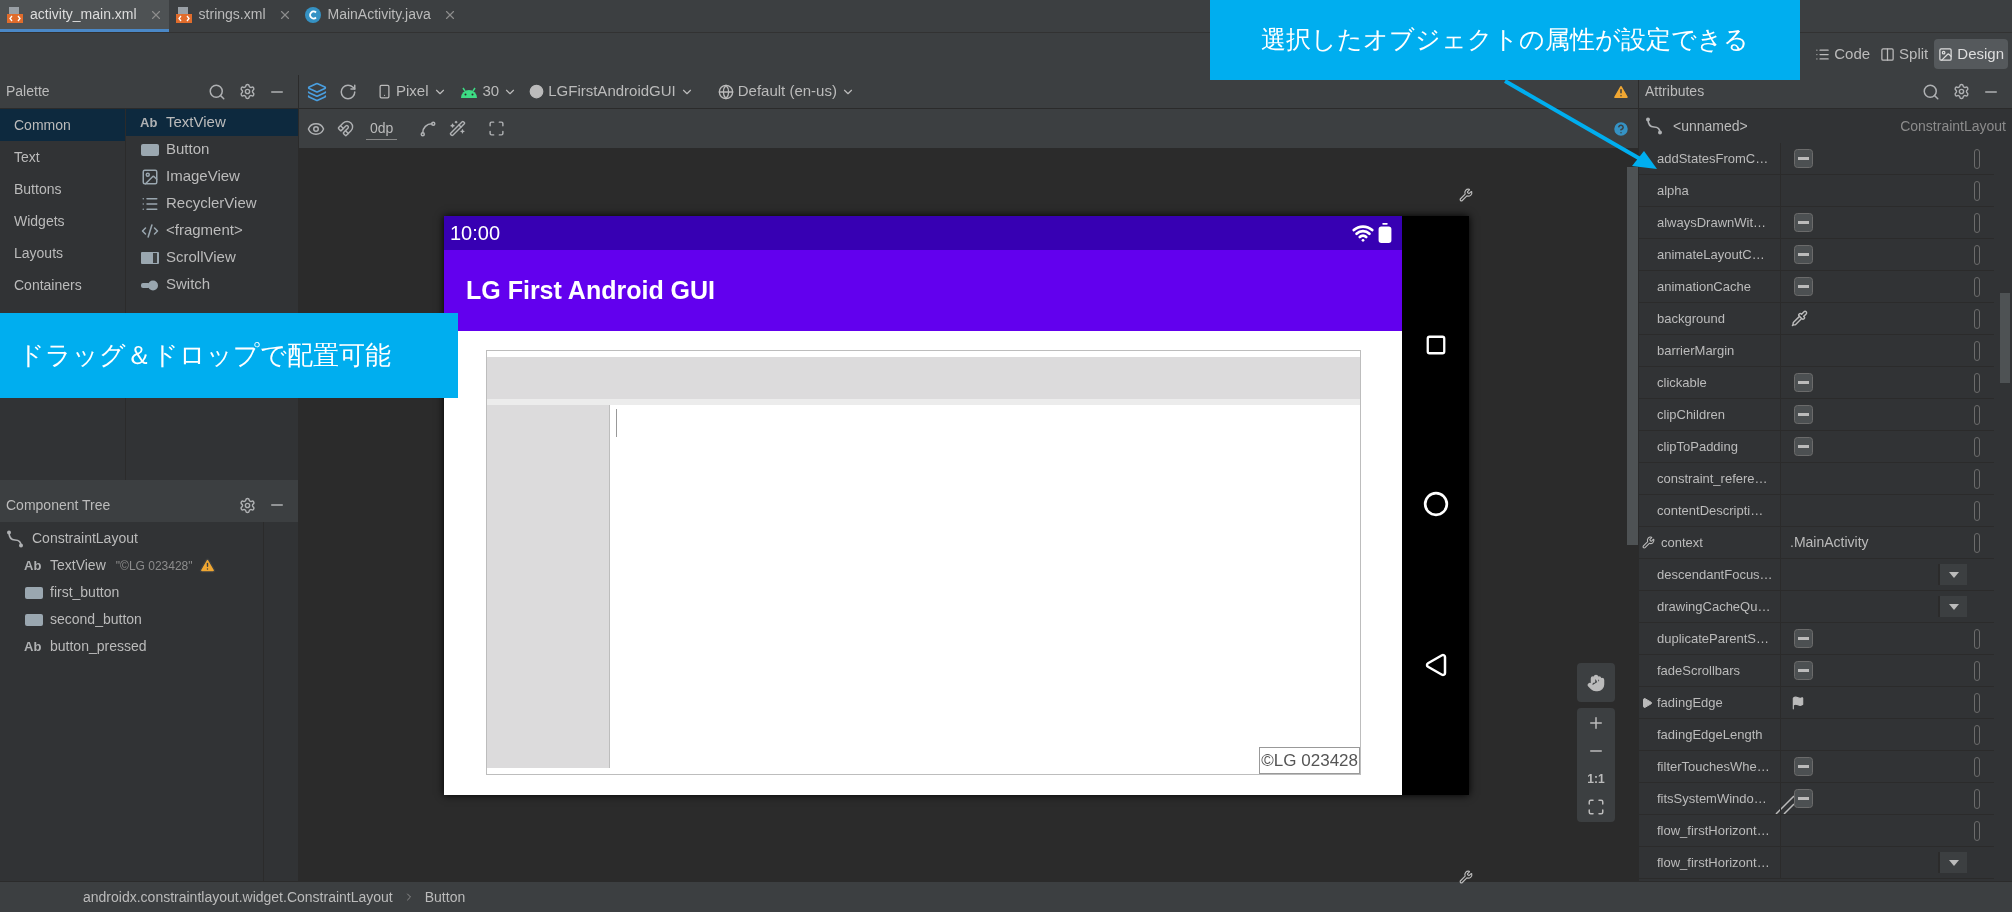 The height and width of the screenshot is (912, 2012). I want to click on palette-category: Containers, so click(62, 285).